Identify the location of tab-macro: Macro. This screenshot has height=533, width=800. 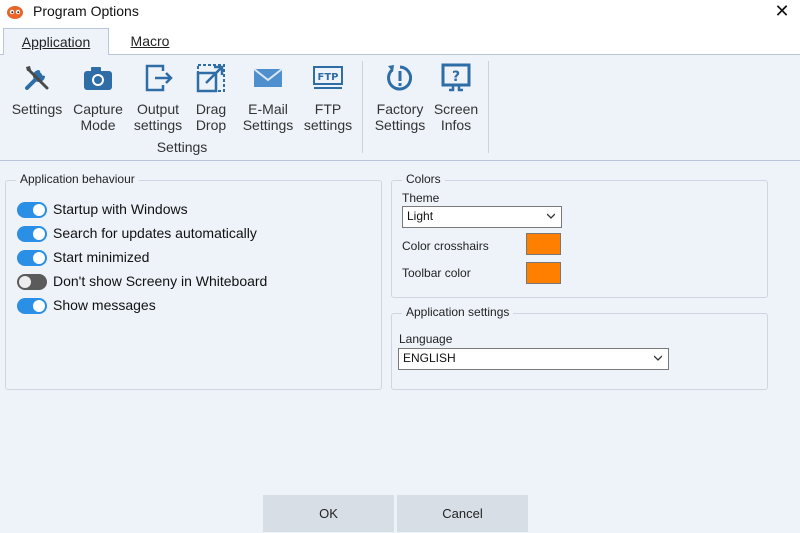
(150, 42).